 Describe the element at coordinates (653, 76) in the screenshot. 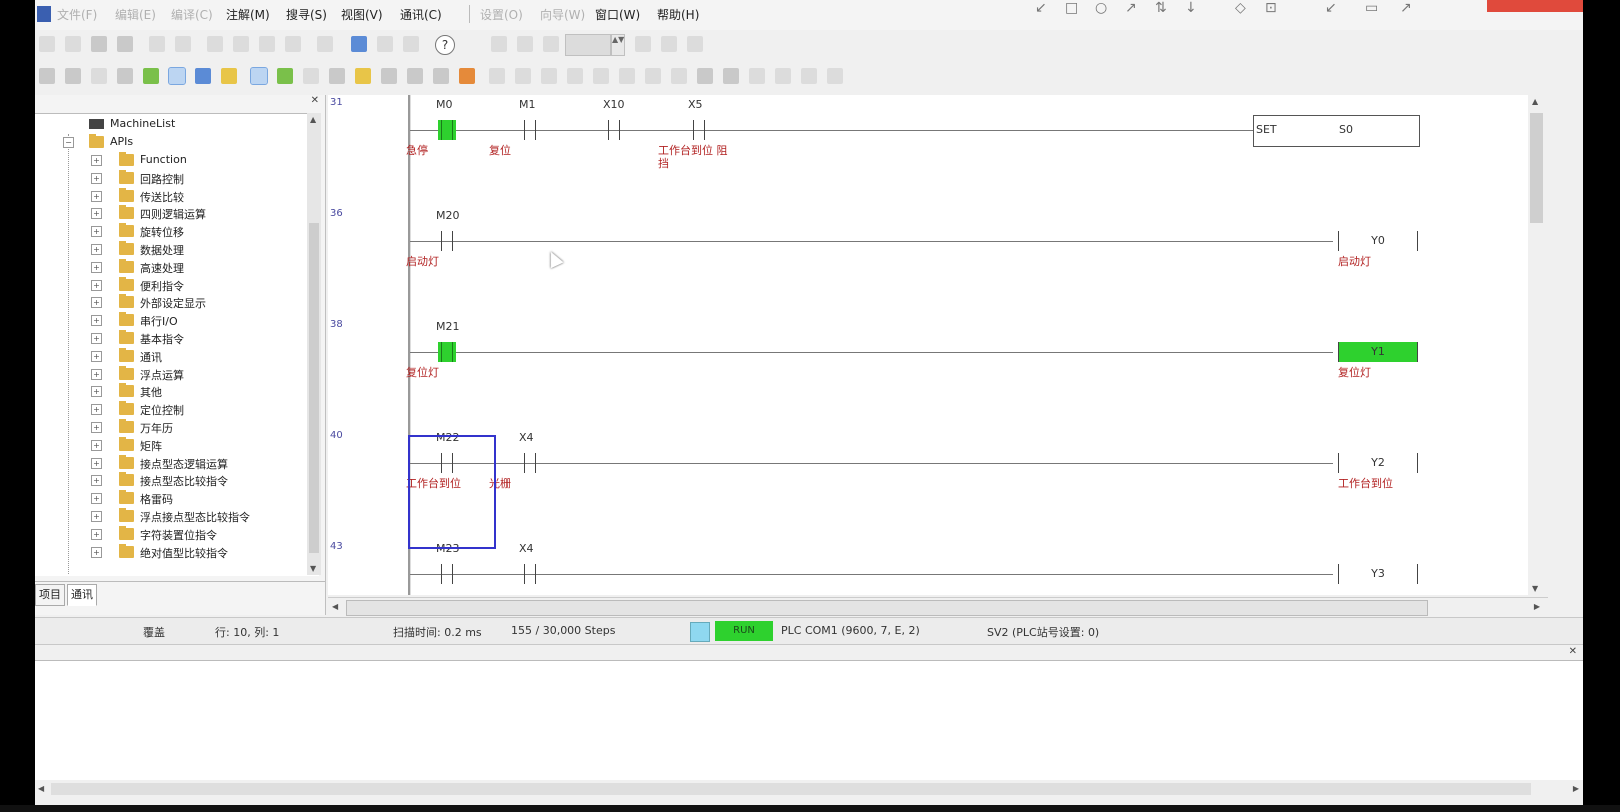

I see `ladder-tool-24-icon` at that location.